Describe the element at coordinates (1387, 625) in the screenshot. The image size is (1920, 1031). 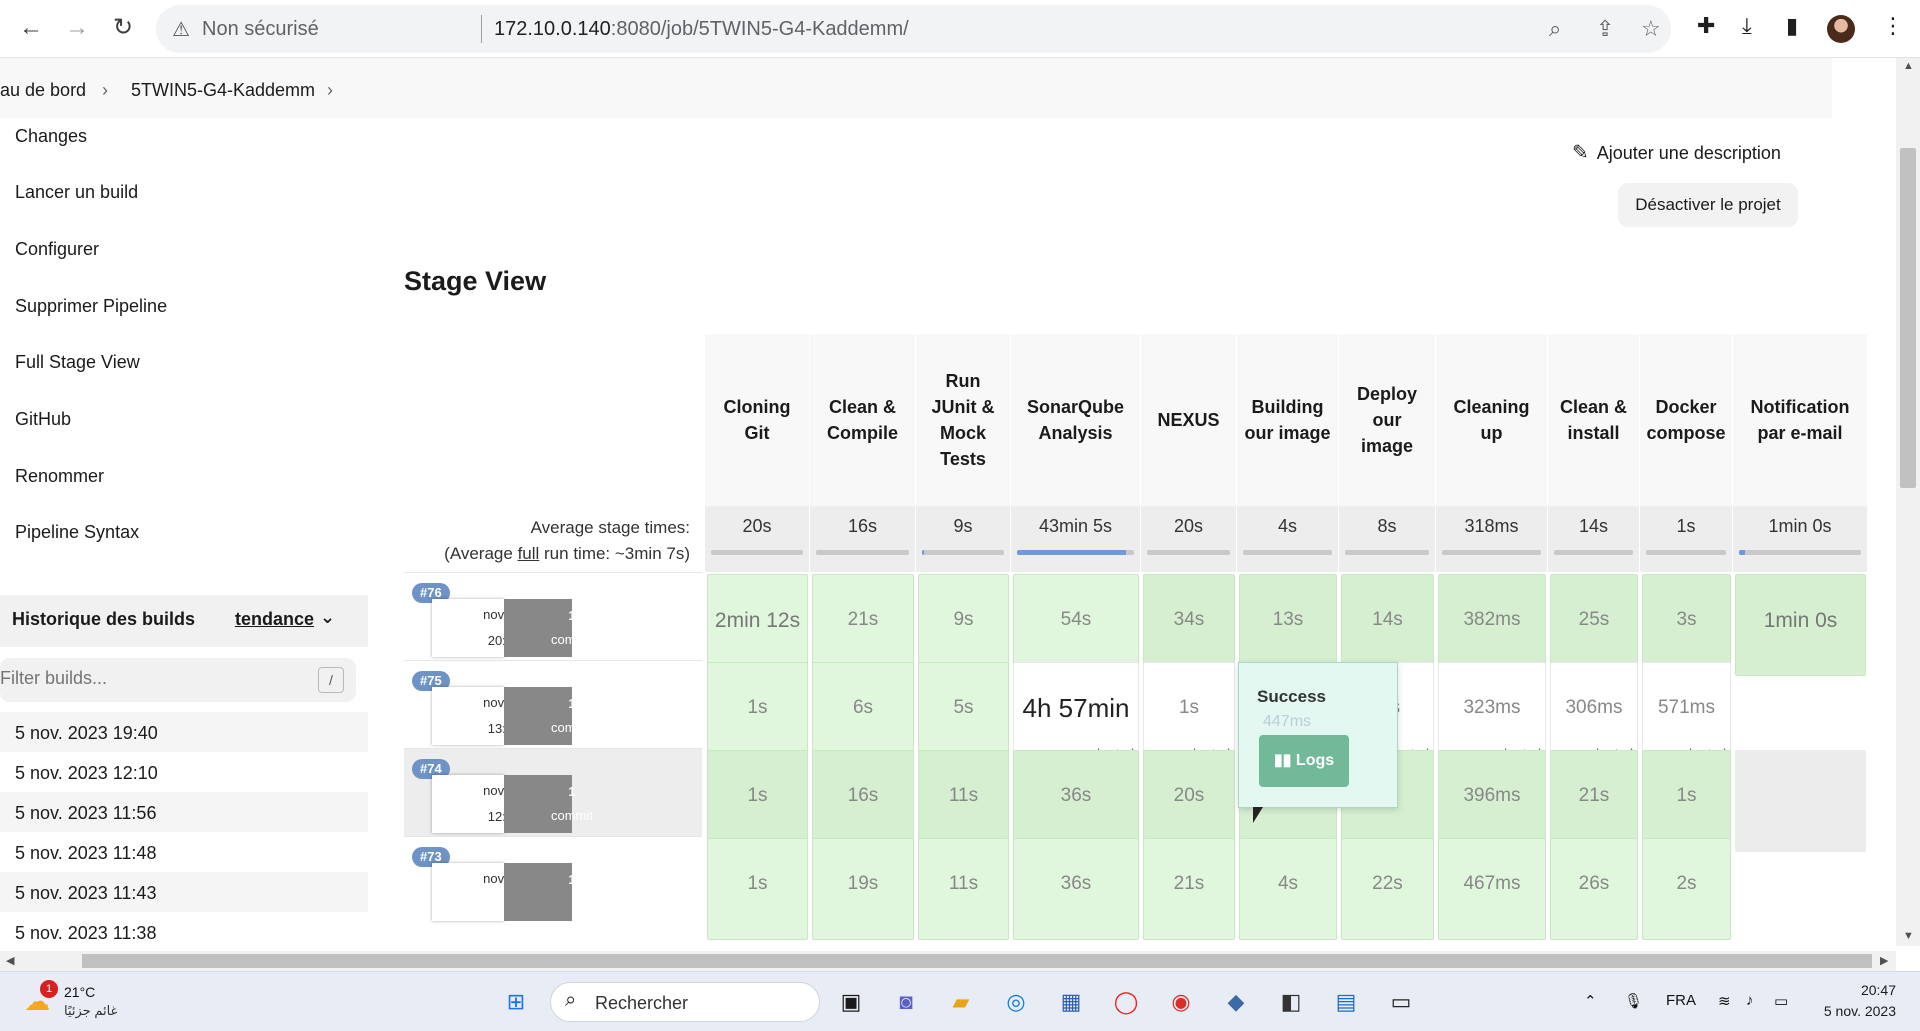
I see `stage-cell: 14s` at that location.